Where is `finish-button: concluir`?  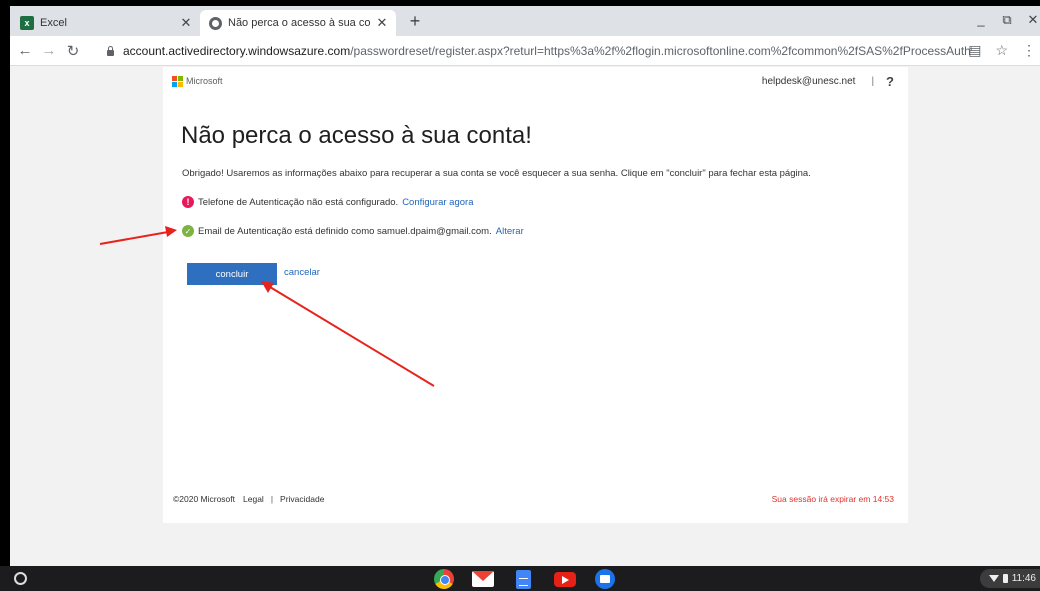
finish-button: concluir is located at coordinates (232, 274).